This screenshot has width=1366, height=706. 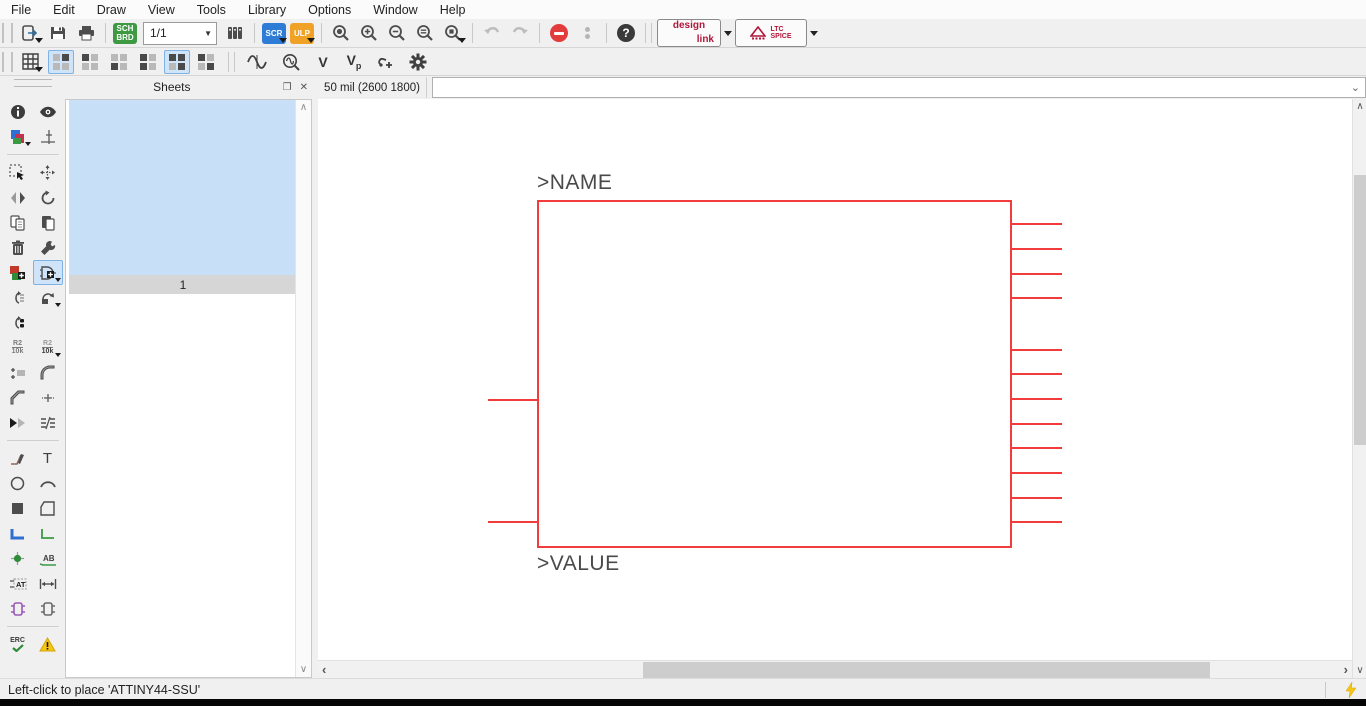 I want to click on redo-button, so click(x=520, y=33).